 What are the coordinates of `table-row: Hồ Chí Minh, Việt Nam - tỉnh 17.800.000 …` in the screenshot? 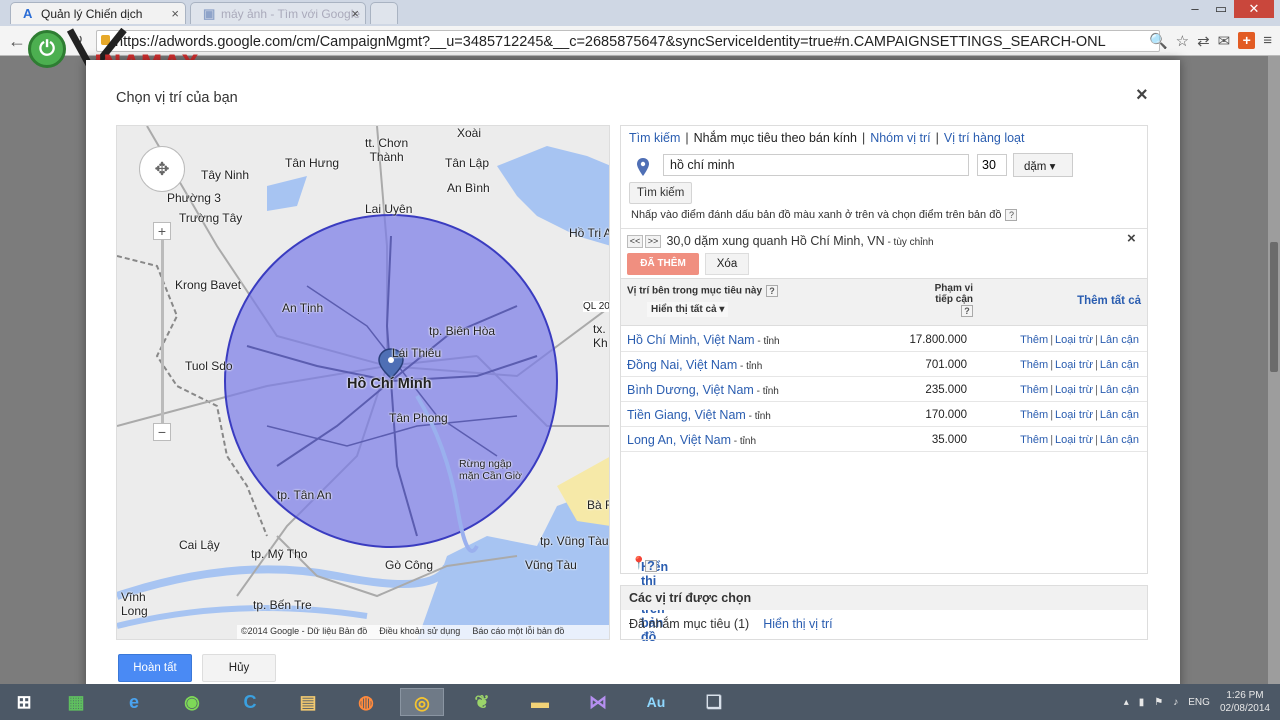 It's located at (884, 339).